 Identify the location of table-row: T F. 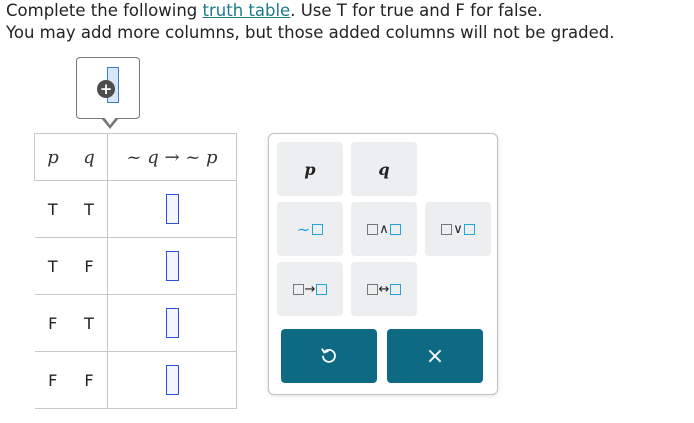
(135, 266).